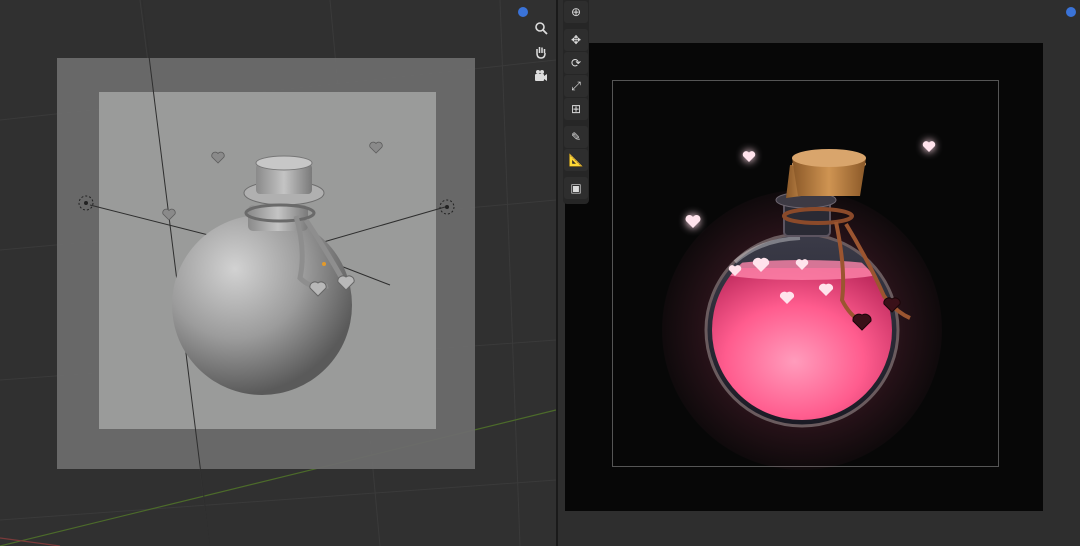  Describe the element at coordinates (576, 86) in the screenshot. I see `scale-tool-icon: ⤢` at that location.